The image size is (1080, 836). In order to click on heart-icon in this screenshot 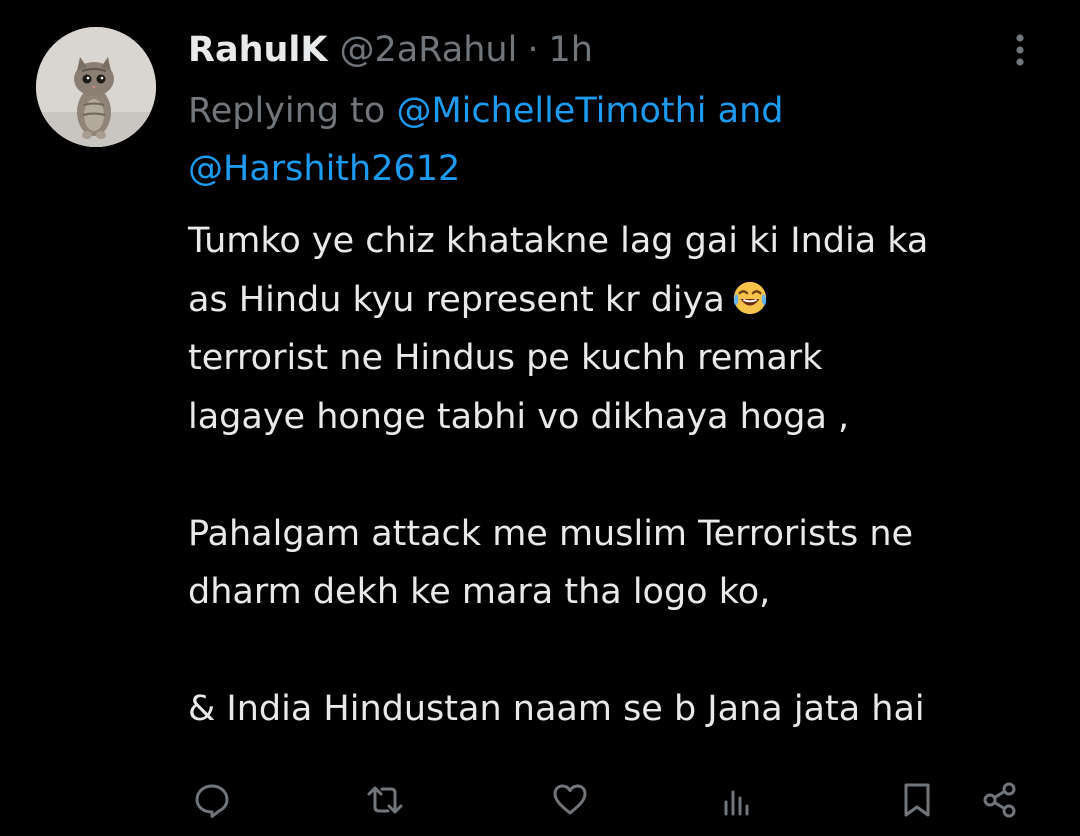, I will do `click(570, 799)`.